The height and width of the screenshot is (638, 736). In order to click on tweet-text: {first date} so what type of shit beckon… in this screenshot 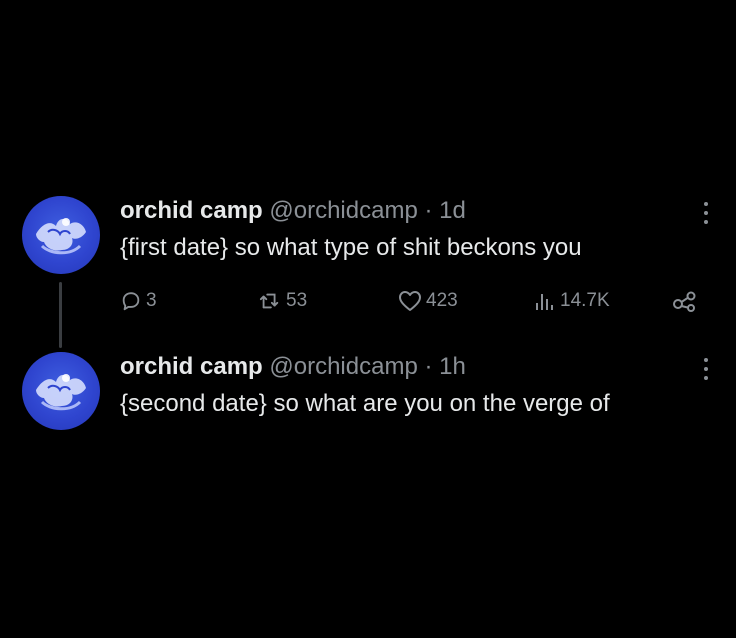, I will do `click(351, 247)`.